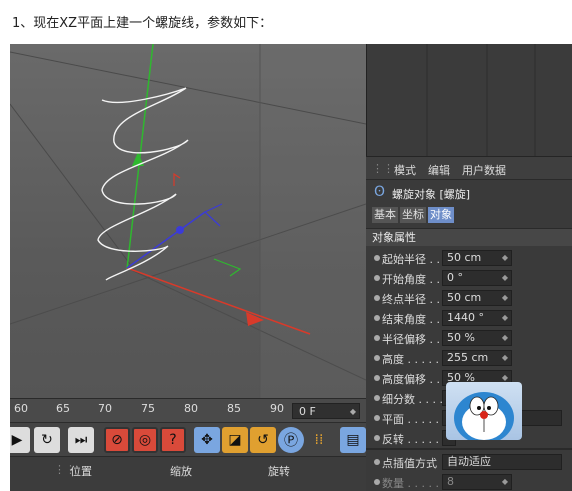 The height and width of the screenshot is (491, 572). I want to click on prop-start-angle: 开始角度 . . 0 ° ◆, so click(469, 278).